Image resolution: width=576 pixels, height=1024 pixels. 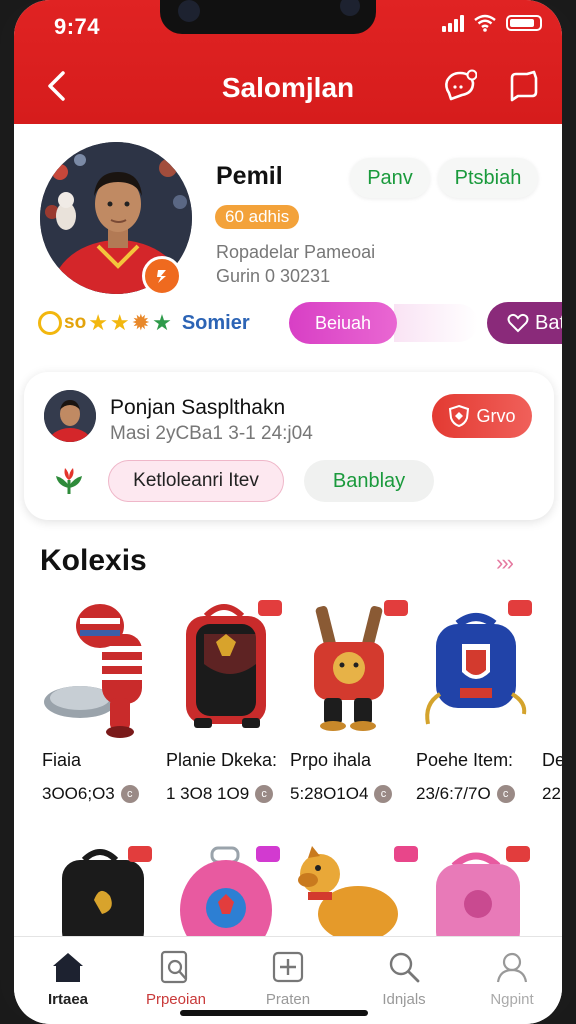 I want to click on tab-profile: Ngpint, so click(x=510, y=980).